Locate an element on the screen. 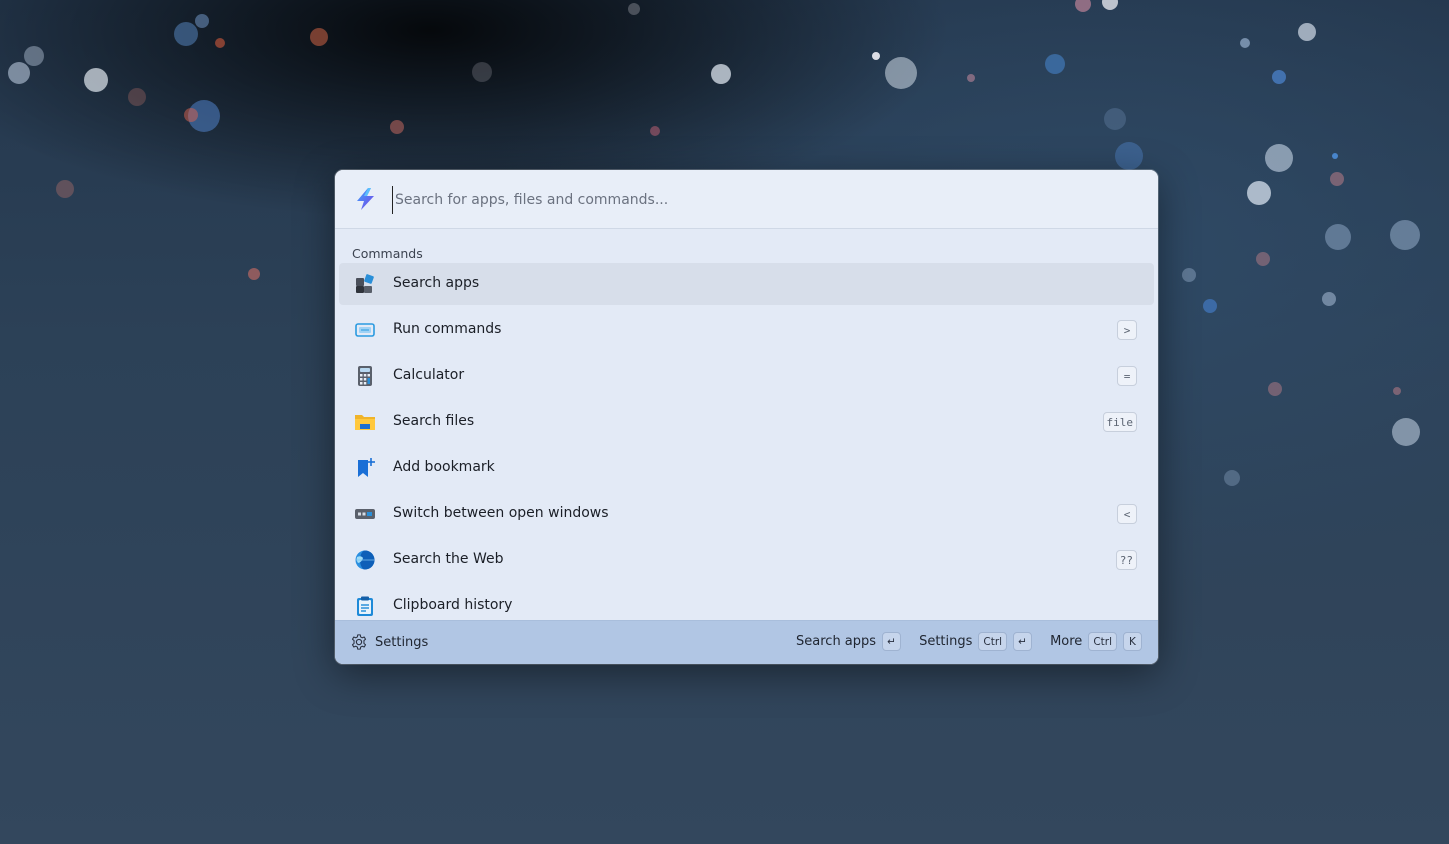 This screenshot has width=1449, height=844. list-item-label: Calculator is located at coordinates (429, 375).